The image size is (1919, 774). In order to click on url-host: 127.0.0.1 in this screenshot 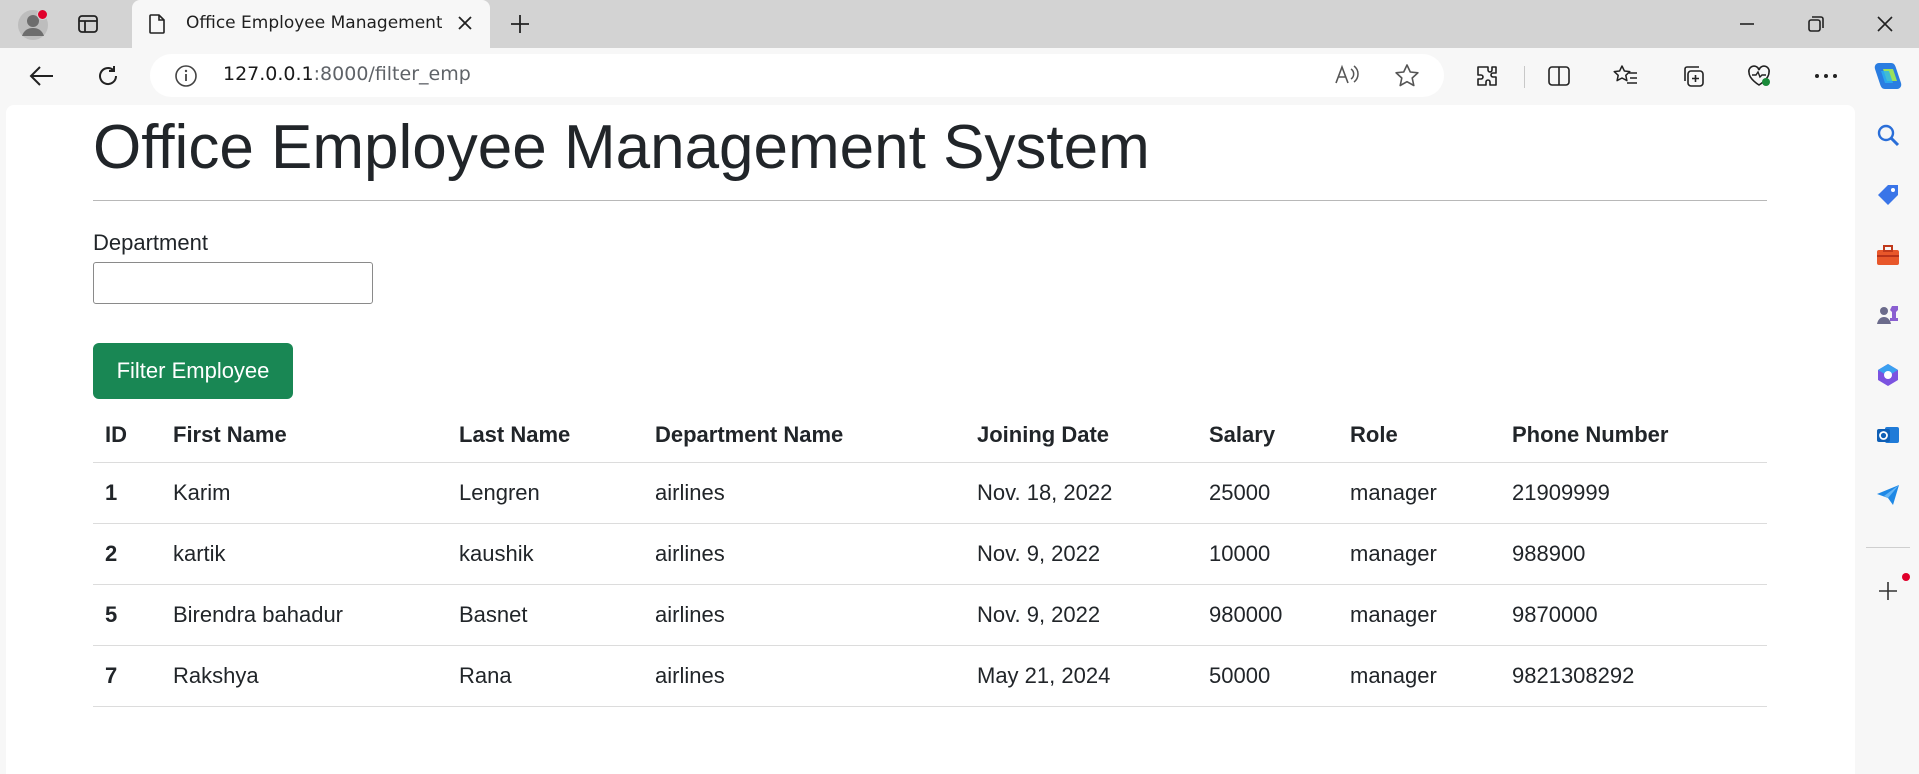, I will do `click(268, 74)`.